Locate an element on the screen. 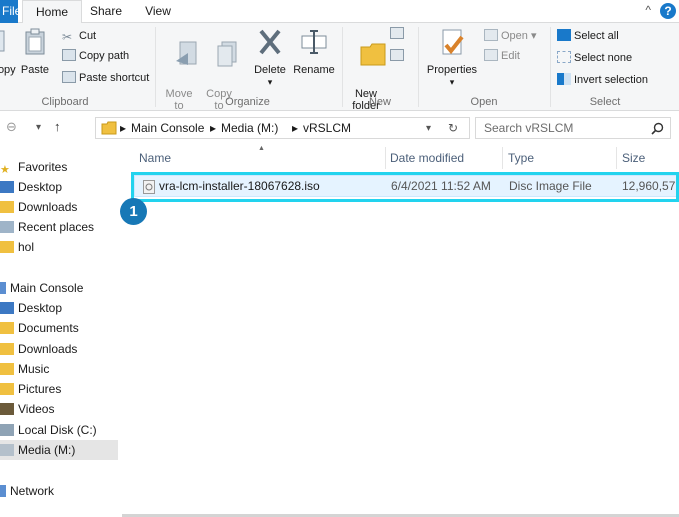 This screenshot has height=517, width=679. recent-locations-icon: ▾ is located at coordinates (38, 127).